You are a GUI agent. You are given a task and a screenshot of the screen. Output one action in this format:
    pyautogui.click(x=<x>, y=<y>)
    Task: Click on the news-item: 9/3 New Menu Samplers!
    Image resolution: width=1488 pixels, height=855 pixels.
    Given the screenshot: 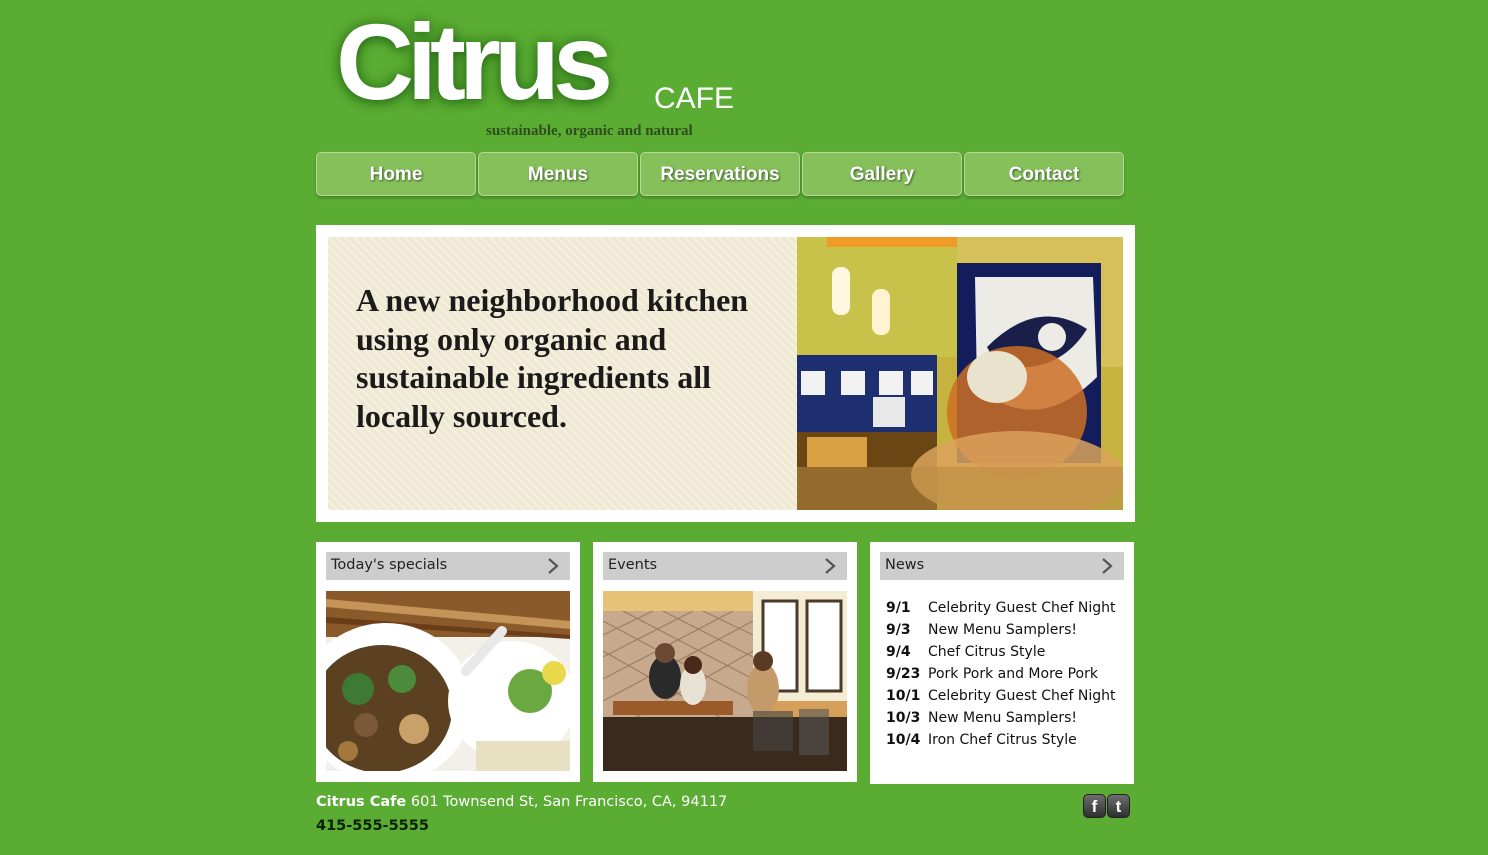 What is the action you would take?
    pyautogui.click(x=1006, y=630)
    